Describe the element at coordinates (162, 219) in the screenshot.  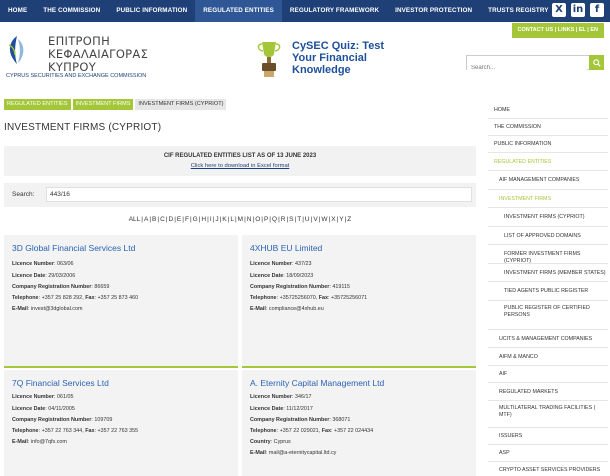
I see `alpha-c: C` at that location.